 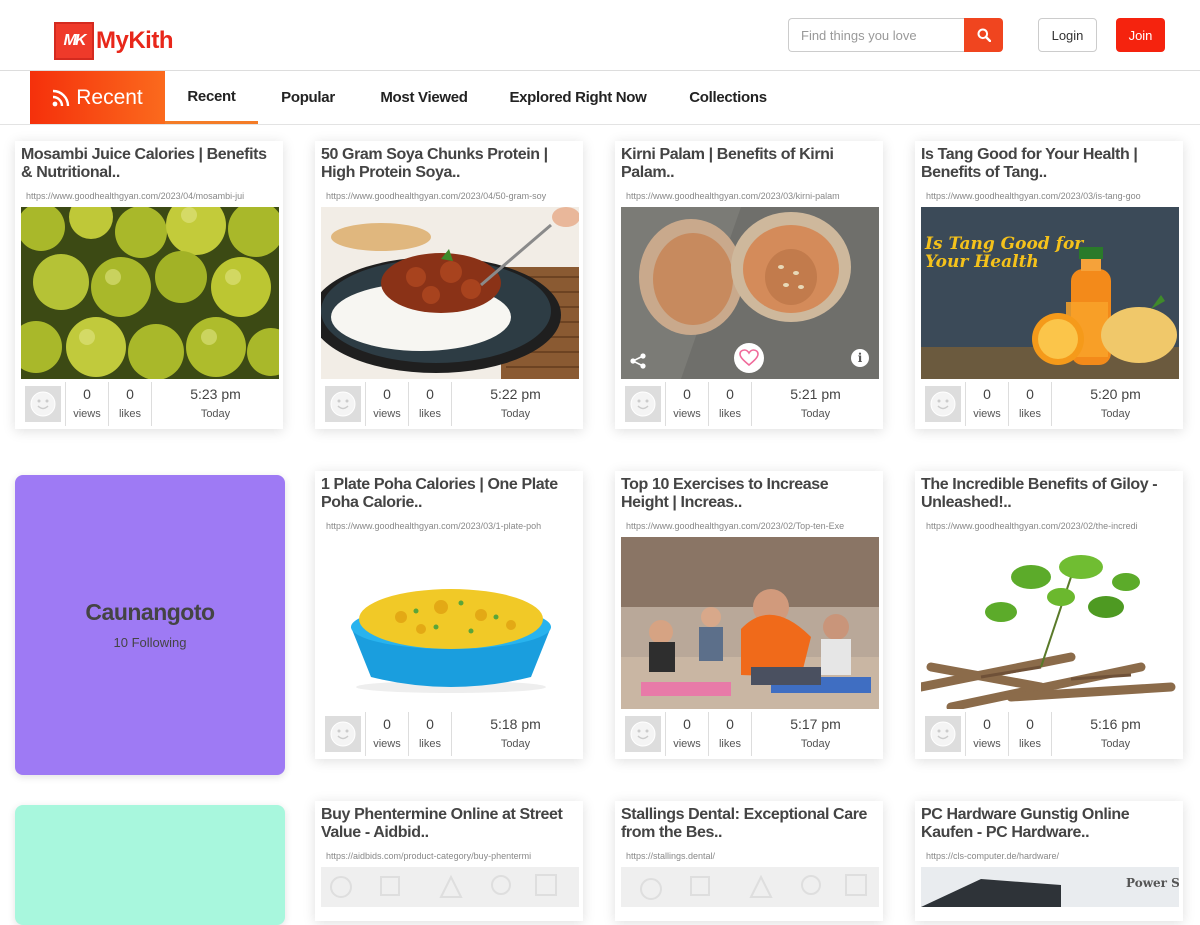 What do you see at coordinates (750, 164) in the screenshot?
I see `post-title: Kirni Palam | Benefits of Kirni Palam..` at bounding box center [750, 164].